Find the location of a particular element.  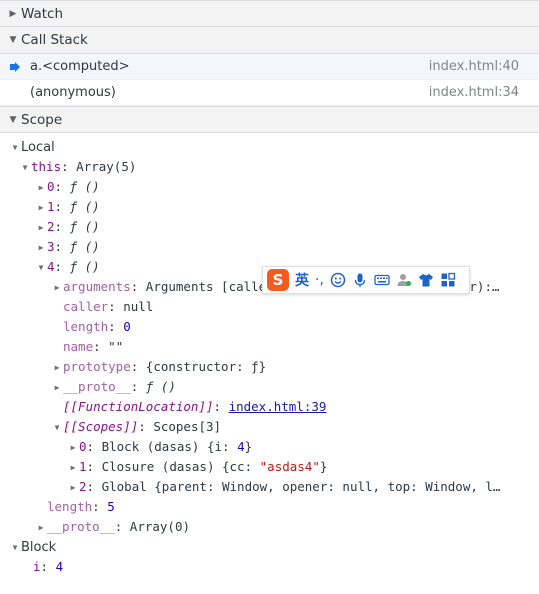

expand-triangle-icon: ▶ is located at coordinates (13, 13).